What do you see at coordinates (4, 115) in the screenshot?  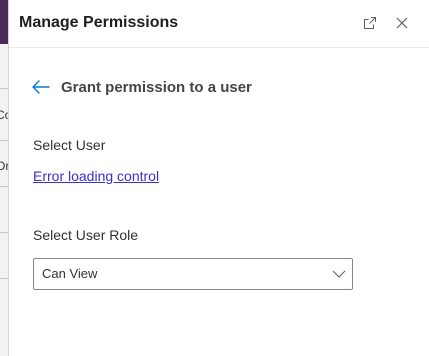 I see `background-text-fragment: Co` at bounding box center [4, 115].